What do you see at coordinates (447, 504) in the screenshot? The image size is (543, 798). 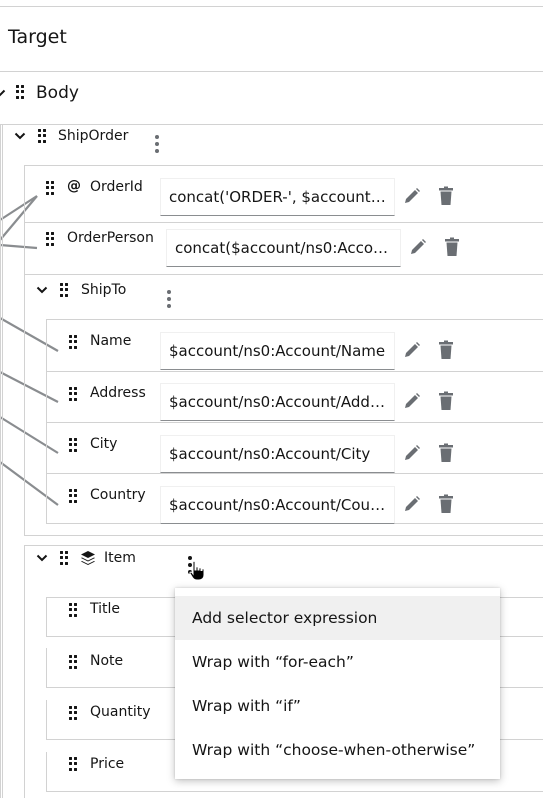 I see `country-delete-trash-icon` at bounding box center [447, 504].